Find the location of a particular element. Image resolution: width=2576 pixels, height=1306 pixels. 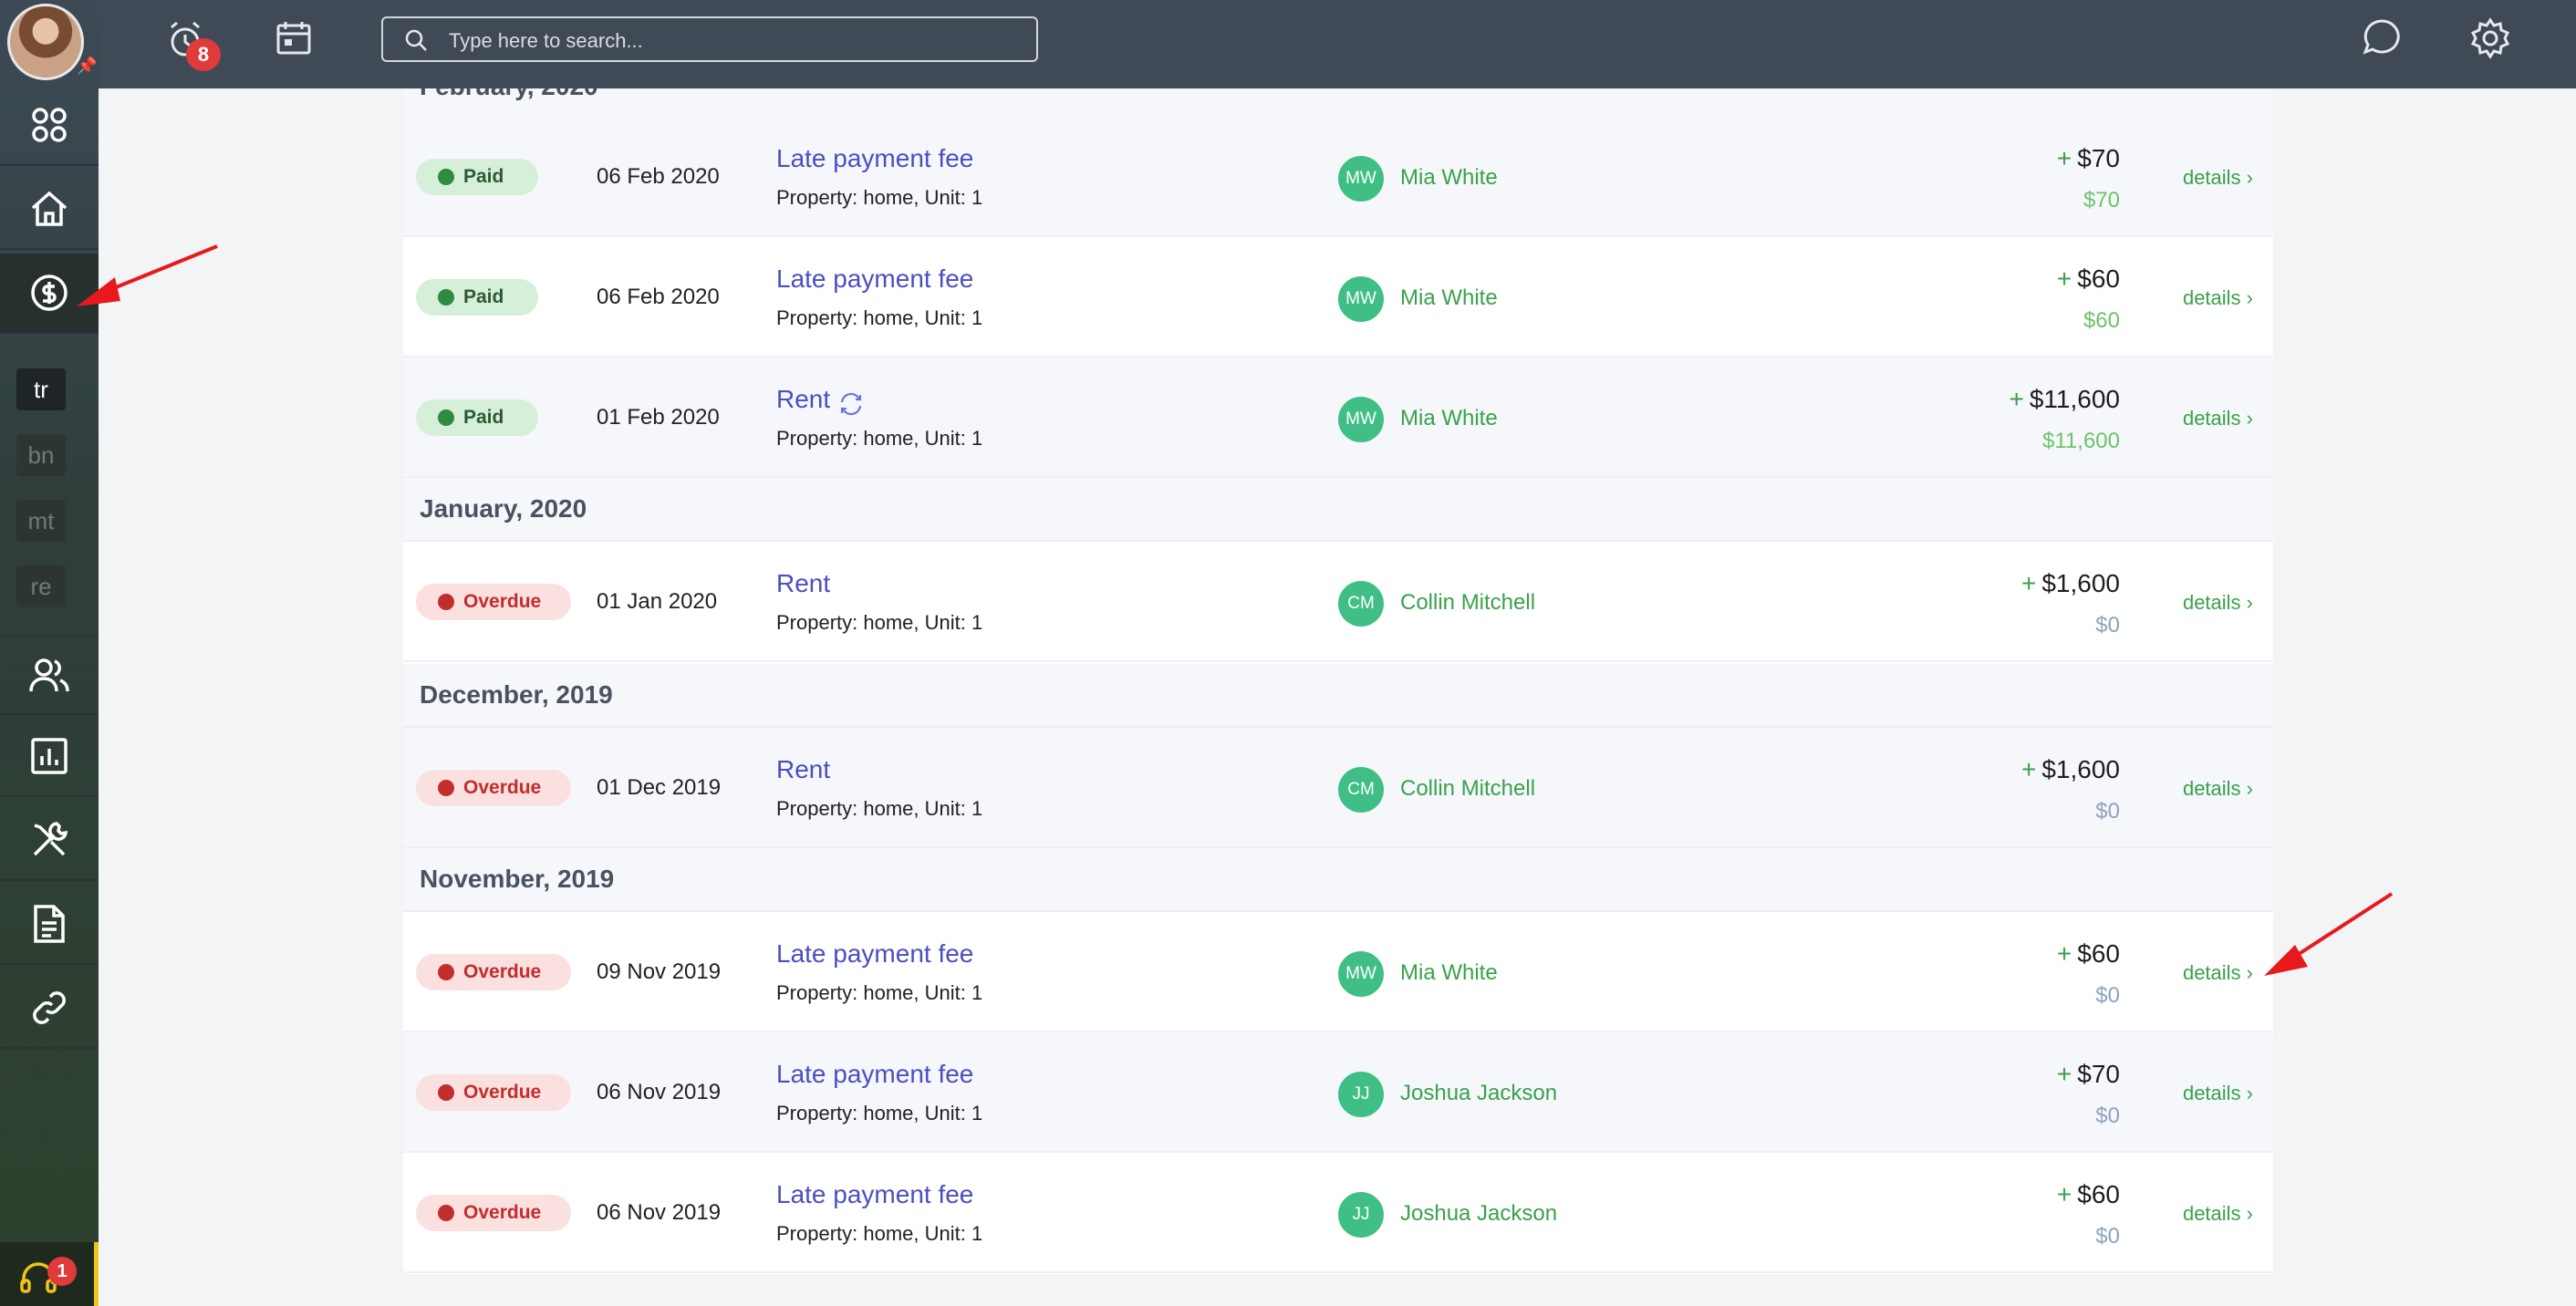

chip-label: tr is located at coordinates (41, 389).